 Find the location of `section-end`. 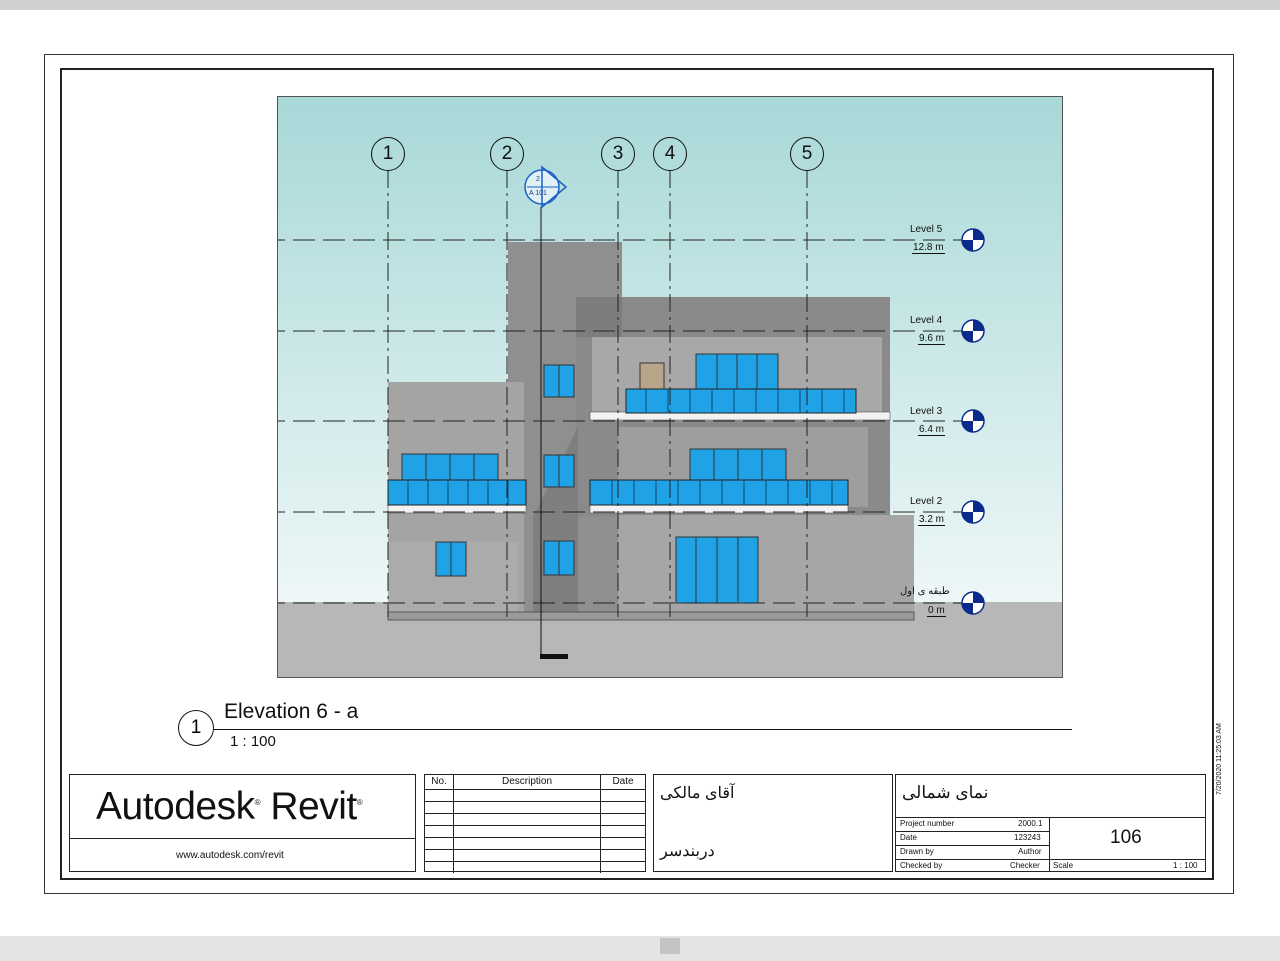

section-end is located at coordinates (554, 656).